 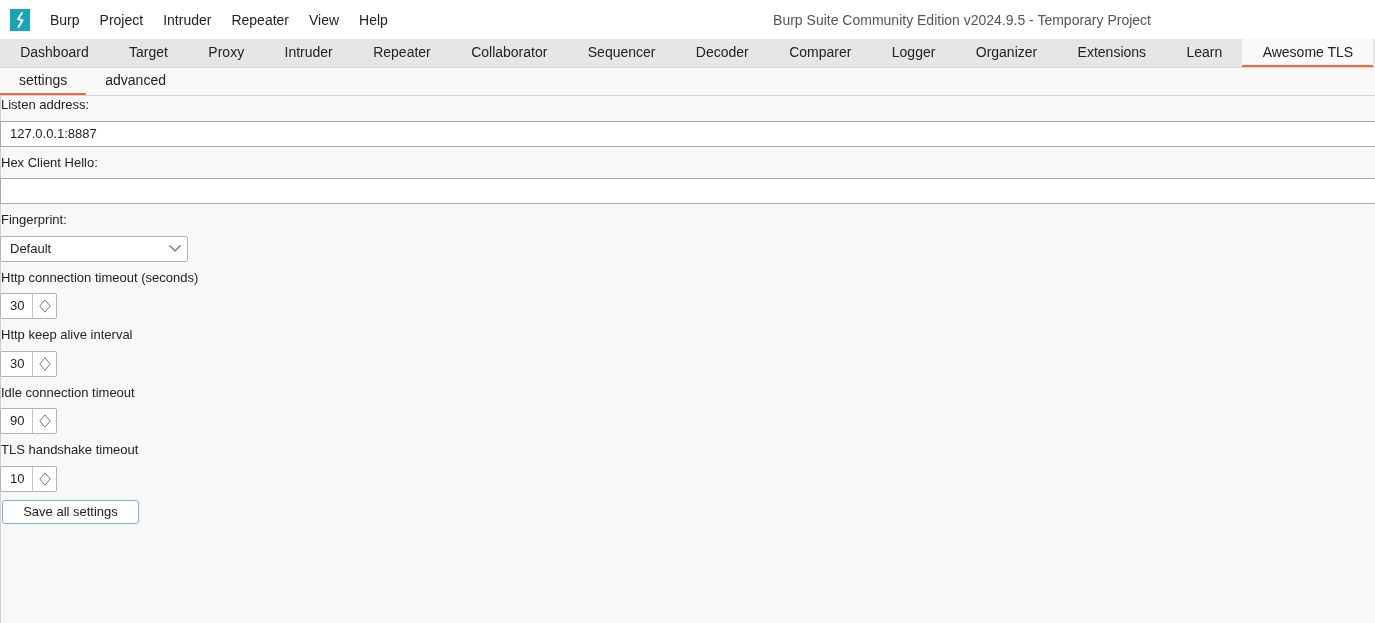 I want to click on field-label: Http connection timeout (seconds), so click(x=100, y=277).